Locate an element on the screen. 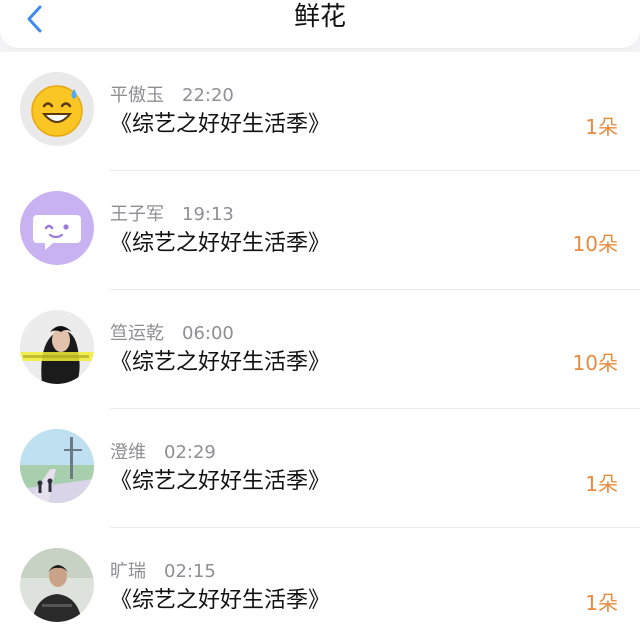 This screenshot has height=639, width=640. chat-bubble-face-icon is located at coordinates (57, 228).